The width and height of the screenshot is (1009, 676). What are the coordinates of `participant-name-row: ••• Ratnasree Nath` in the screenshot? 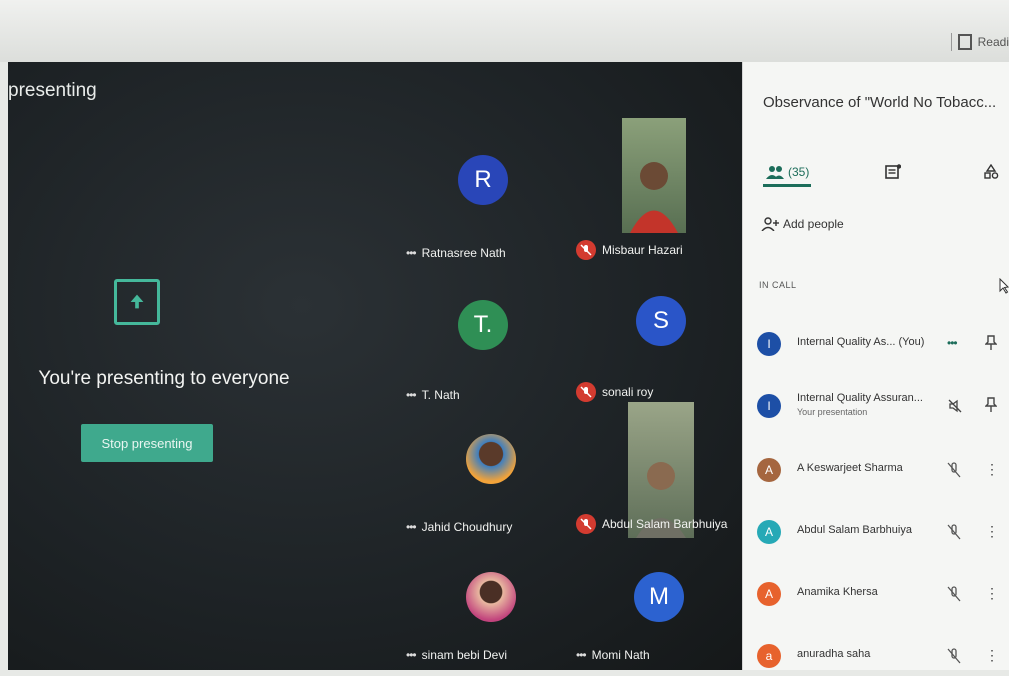 It's located at (456, 253).